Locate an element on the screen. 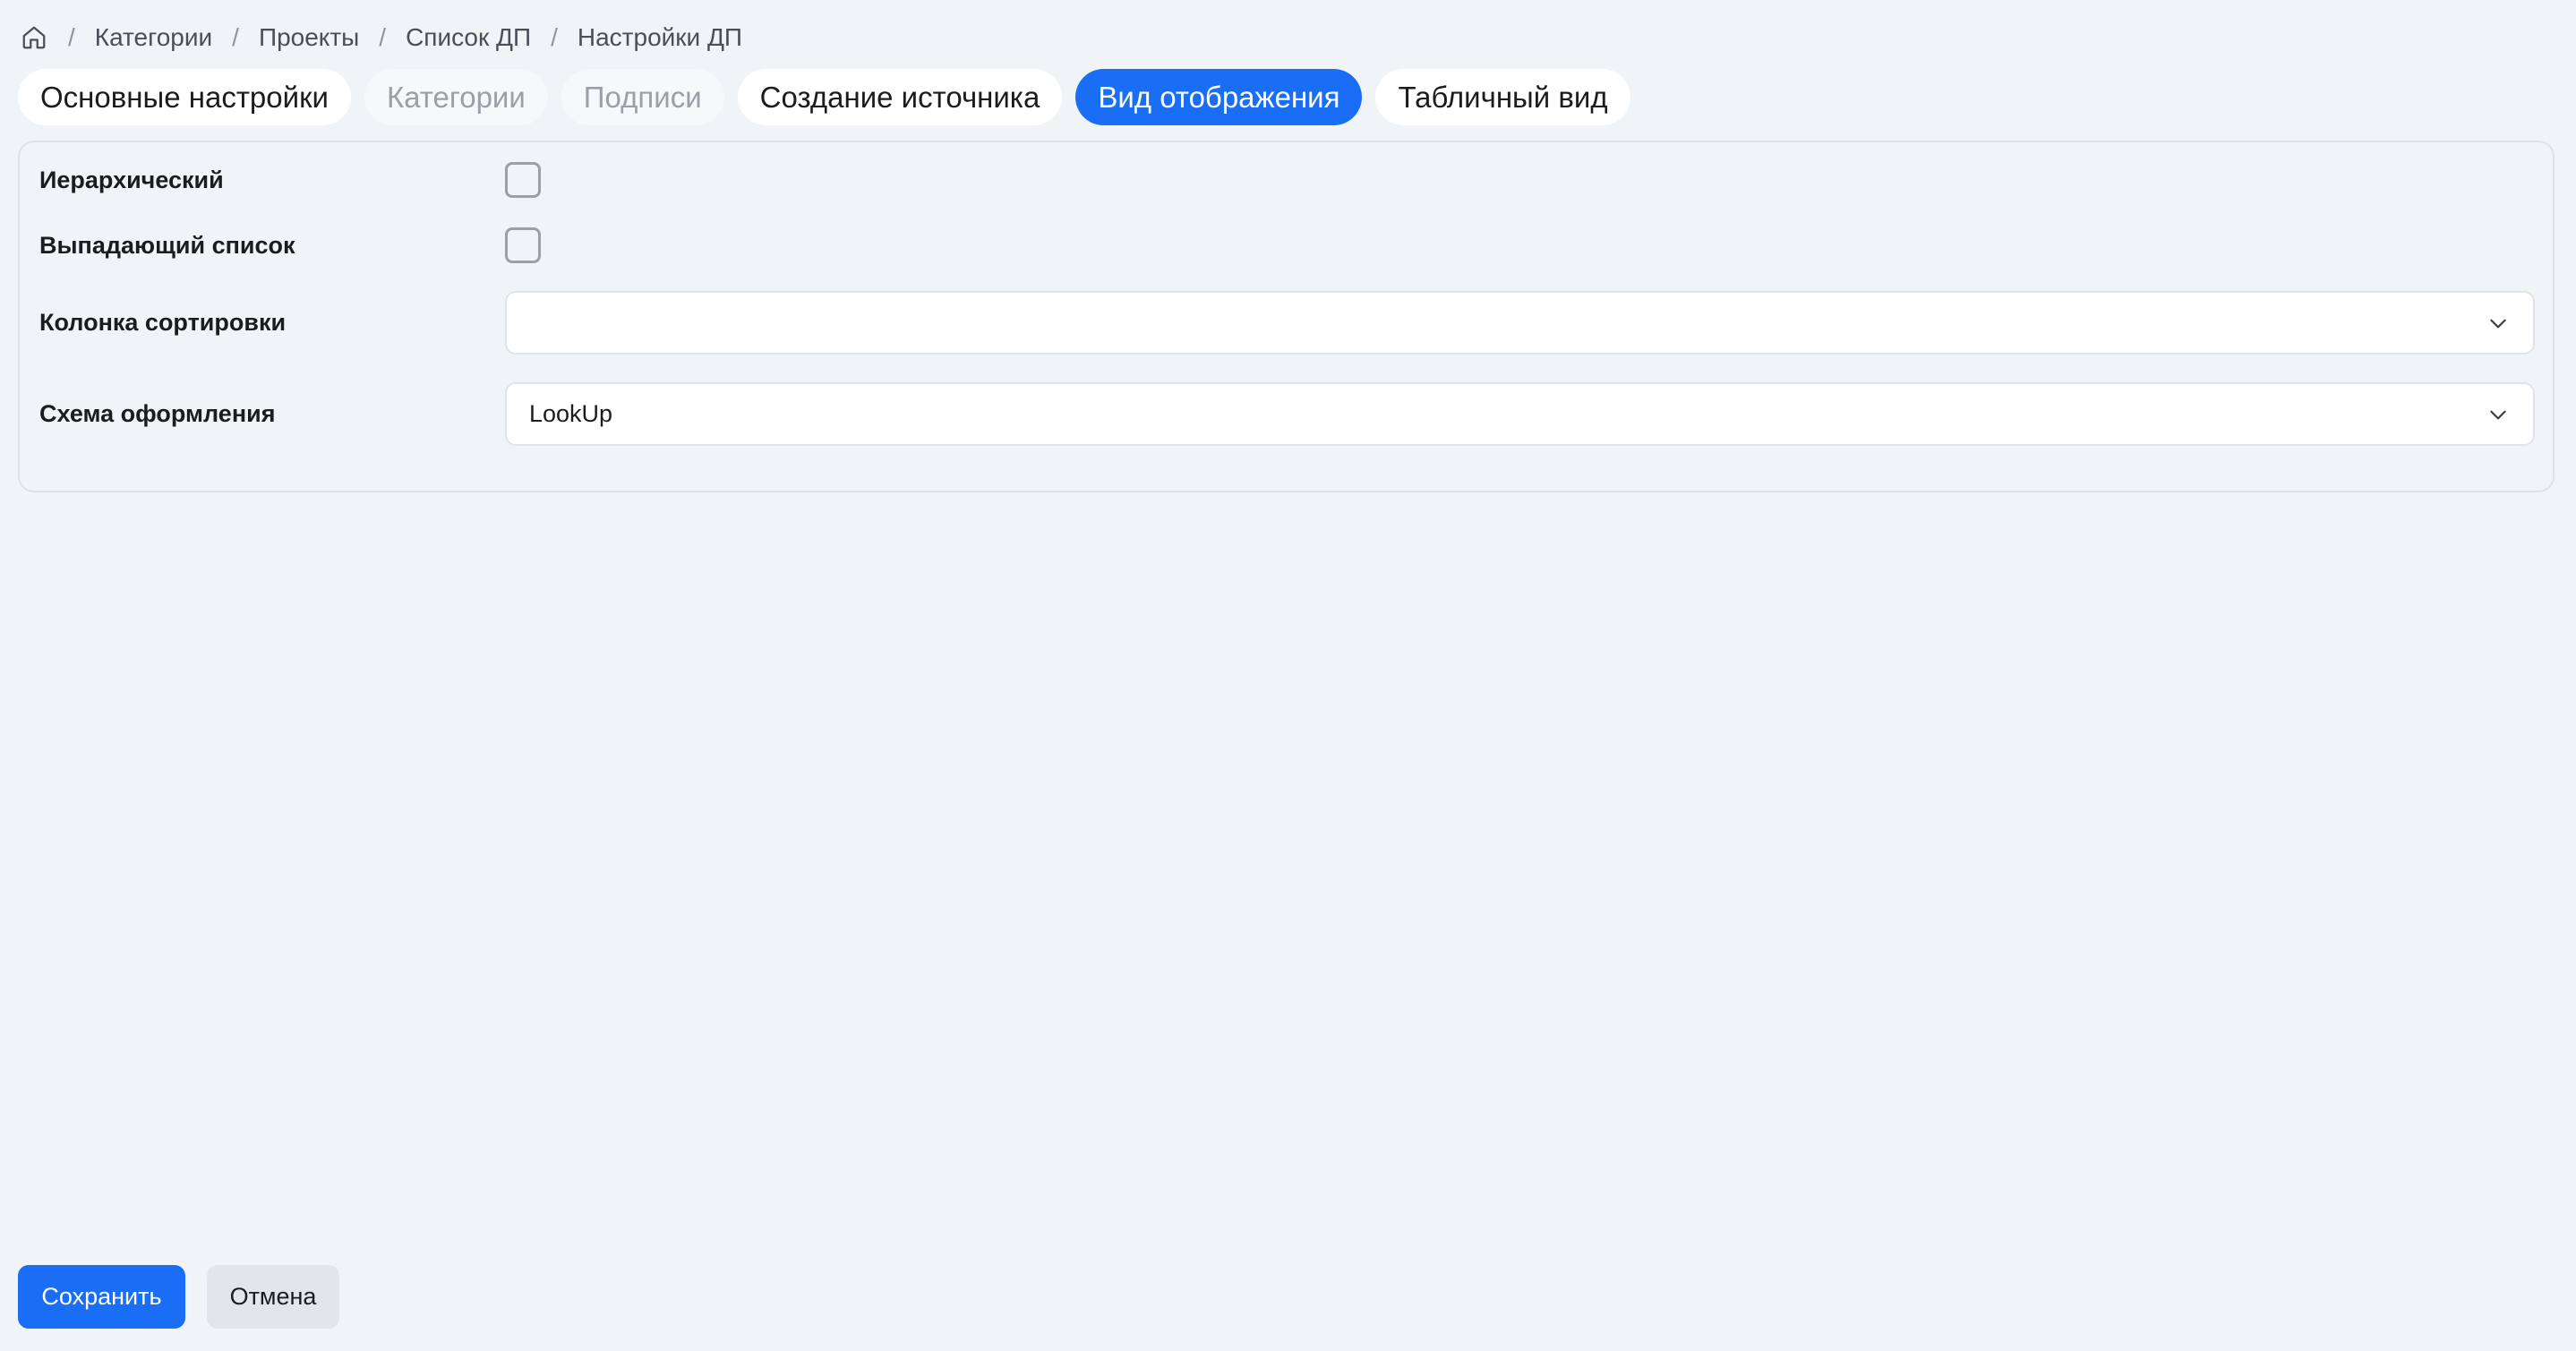 The height and width of the screenshot is (1351, 2576). hierarchical-checkbox is located at coordinates (523, 180).